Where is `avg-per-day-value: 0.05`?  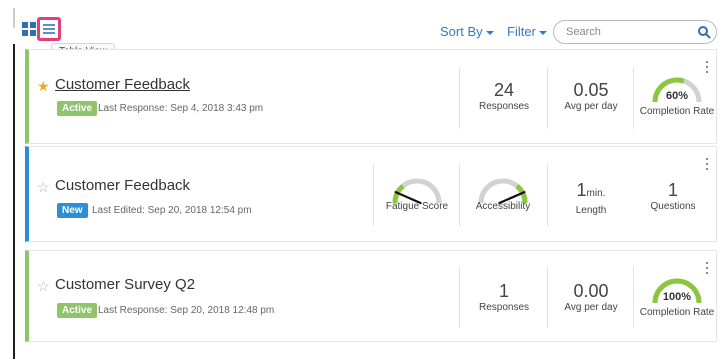
avg-per-day-value: 0.05 is located at coordinates (591, 90).